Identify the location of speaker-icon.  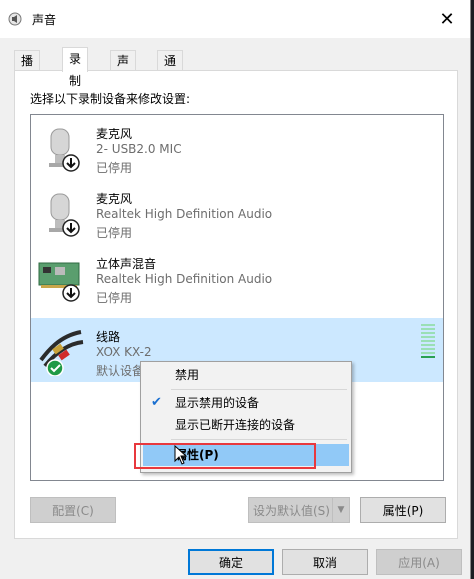
(15, 19).